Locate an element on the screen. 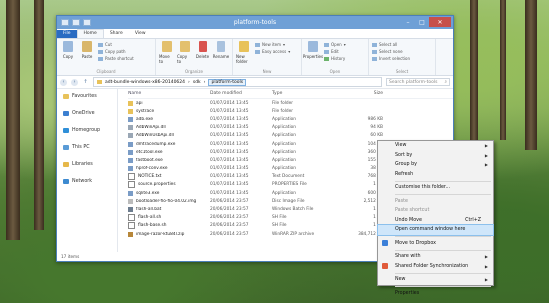  menu-item-undo-move: Undo Move Ctrl+Z is located at coordinates (435, 221).